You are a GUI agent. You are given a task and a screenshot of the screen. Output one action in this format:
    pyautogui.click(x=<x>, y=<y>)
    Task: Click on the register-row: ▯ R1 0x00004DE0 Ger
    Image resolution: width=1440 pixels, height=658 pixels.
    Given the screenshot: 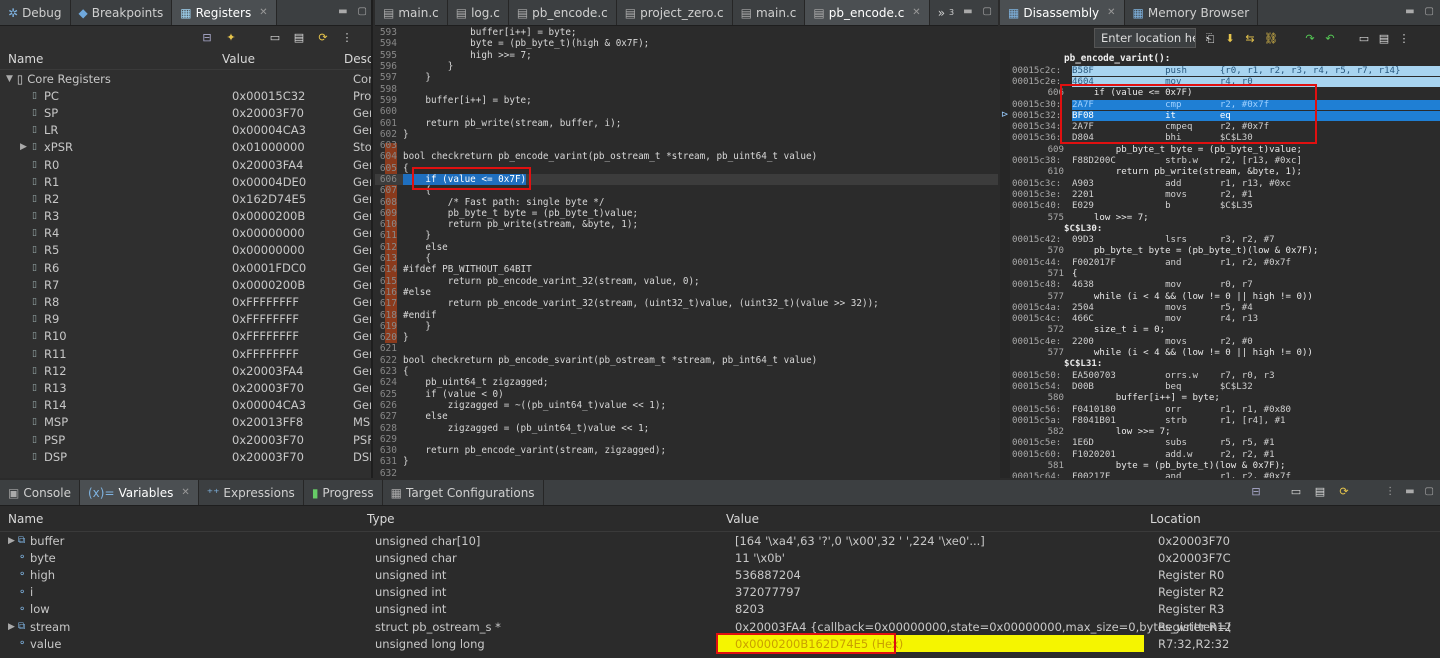 What is the action you would take?
    pyautogui.click(x=186, y=181)
    